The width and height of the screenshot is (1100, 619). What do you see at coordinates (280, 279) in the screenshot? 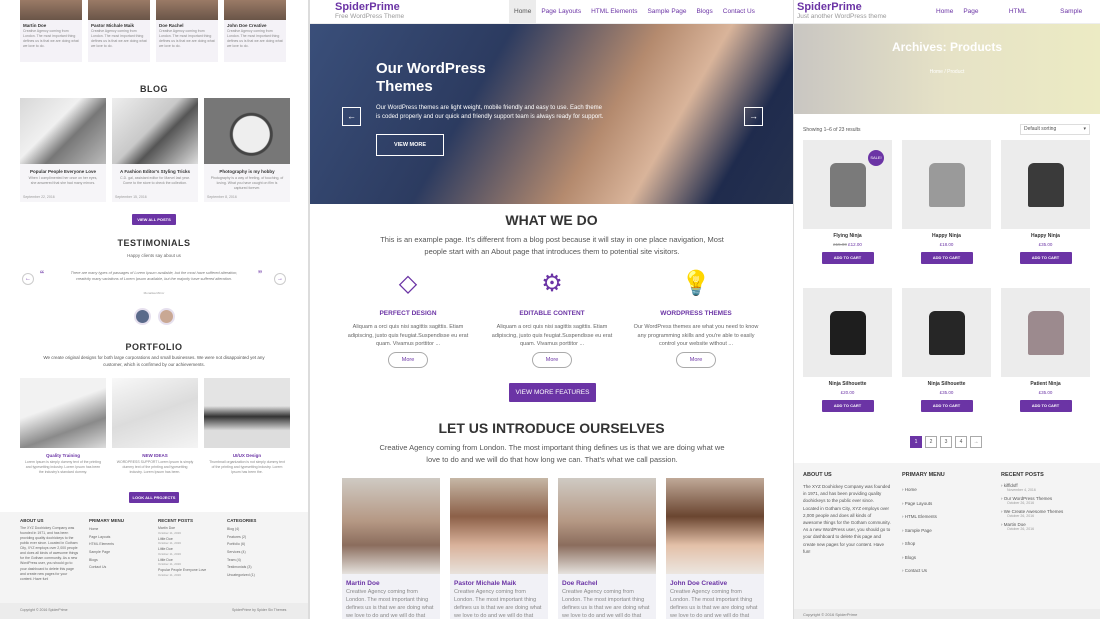
I see `testimonial-next-button: →` at bounding box center [280, 279].